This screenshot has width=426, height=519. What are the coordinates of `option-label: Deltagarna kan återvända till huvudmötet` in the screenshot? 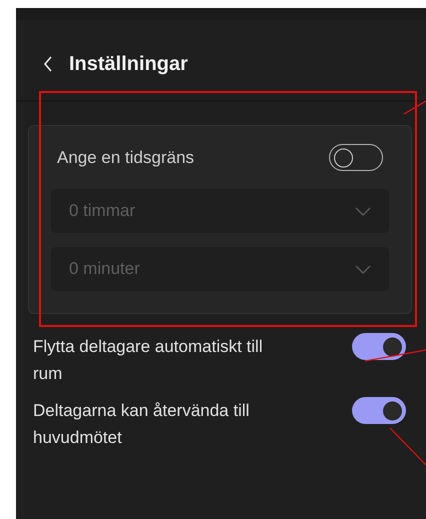 It's located at (141, 424).